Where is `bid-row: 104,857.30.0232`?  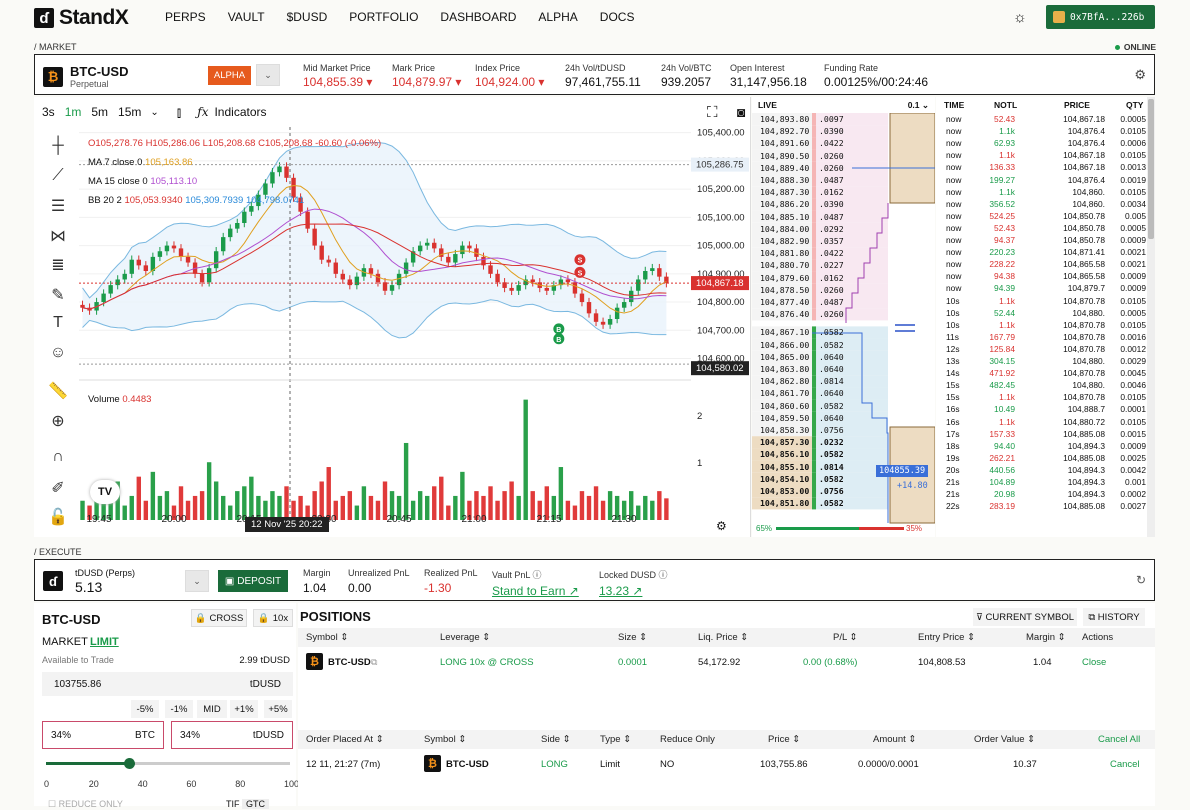
bid-row: 104,857.30.0232 is located at coordinates (843, 442).